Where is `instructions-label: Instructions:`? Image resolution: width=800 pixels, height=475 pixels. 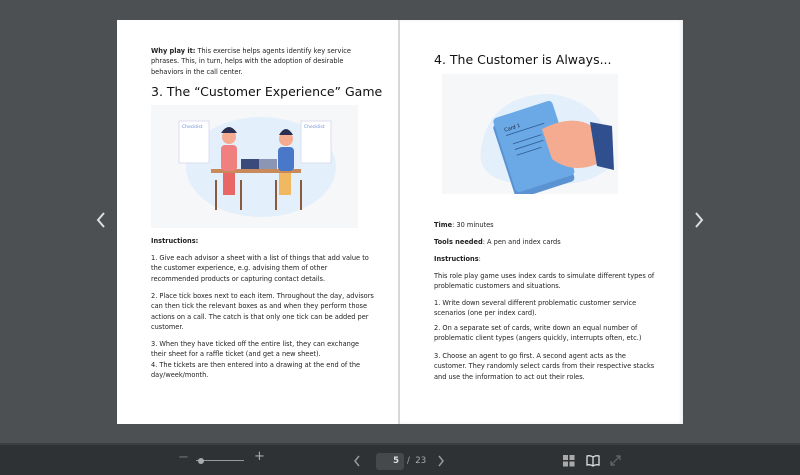 instructions-label: Instructions: is located at coordinates (175, 241).